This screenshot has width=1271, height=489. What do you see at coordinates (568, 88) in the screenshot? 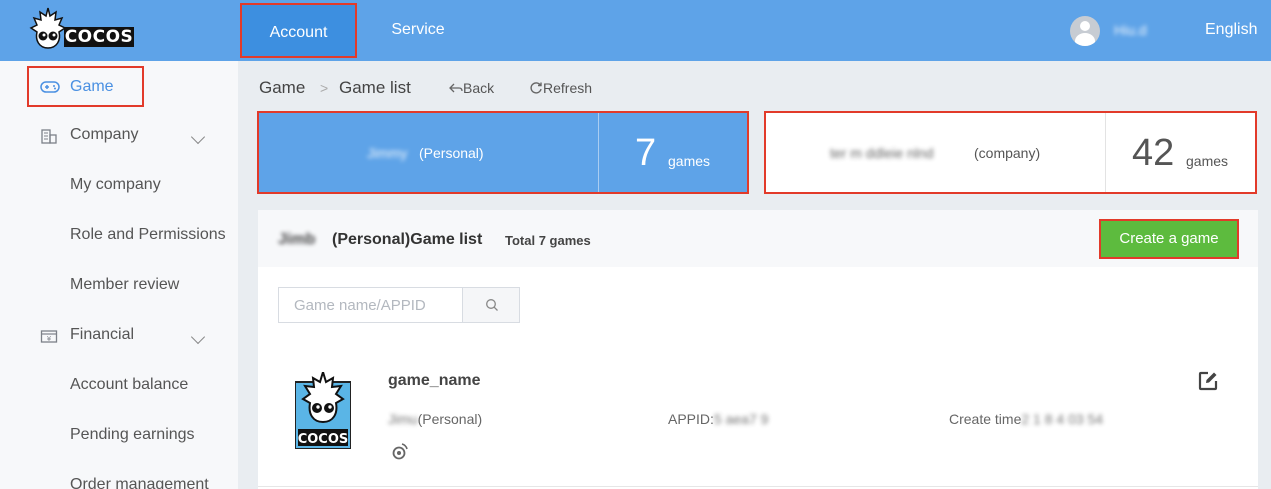
I see `refresh-label: Refresh` at bounding box center [568, 88].